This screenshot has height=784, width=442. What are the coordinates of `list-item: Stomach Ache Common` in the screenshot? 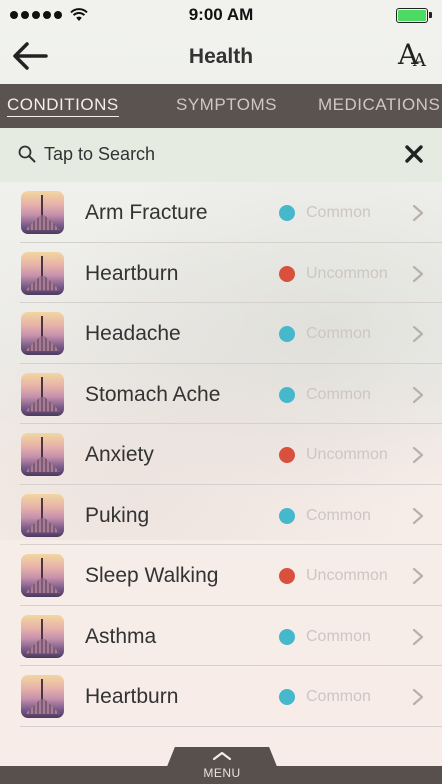 It's located at (221, 394).